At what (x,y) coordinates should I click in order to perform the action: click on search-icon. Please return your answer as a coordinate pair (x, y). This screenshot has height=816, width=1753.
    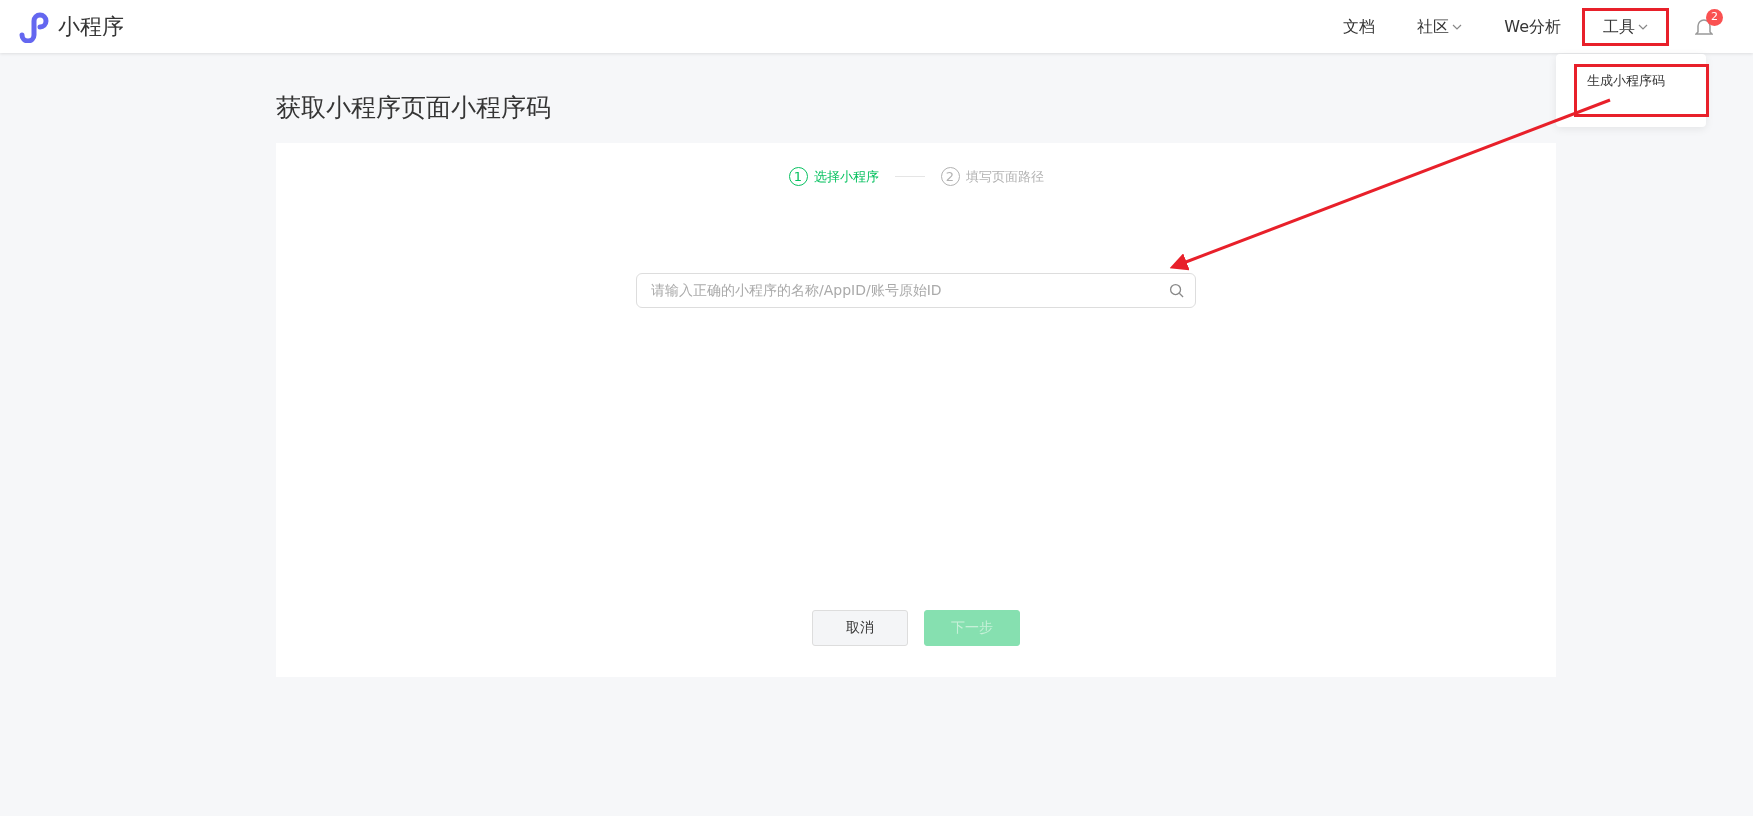
    Looking at the image, I should click on (1176, 290).